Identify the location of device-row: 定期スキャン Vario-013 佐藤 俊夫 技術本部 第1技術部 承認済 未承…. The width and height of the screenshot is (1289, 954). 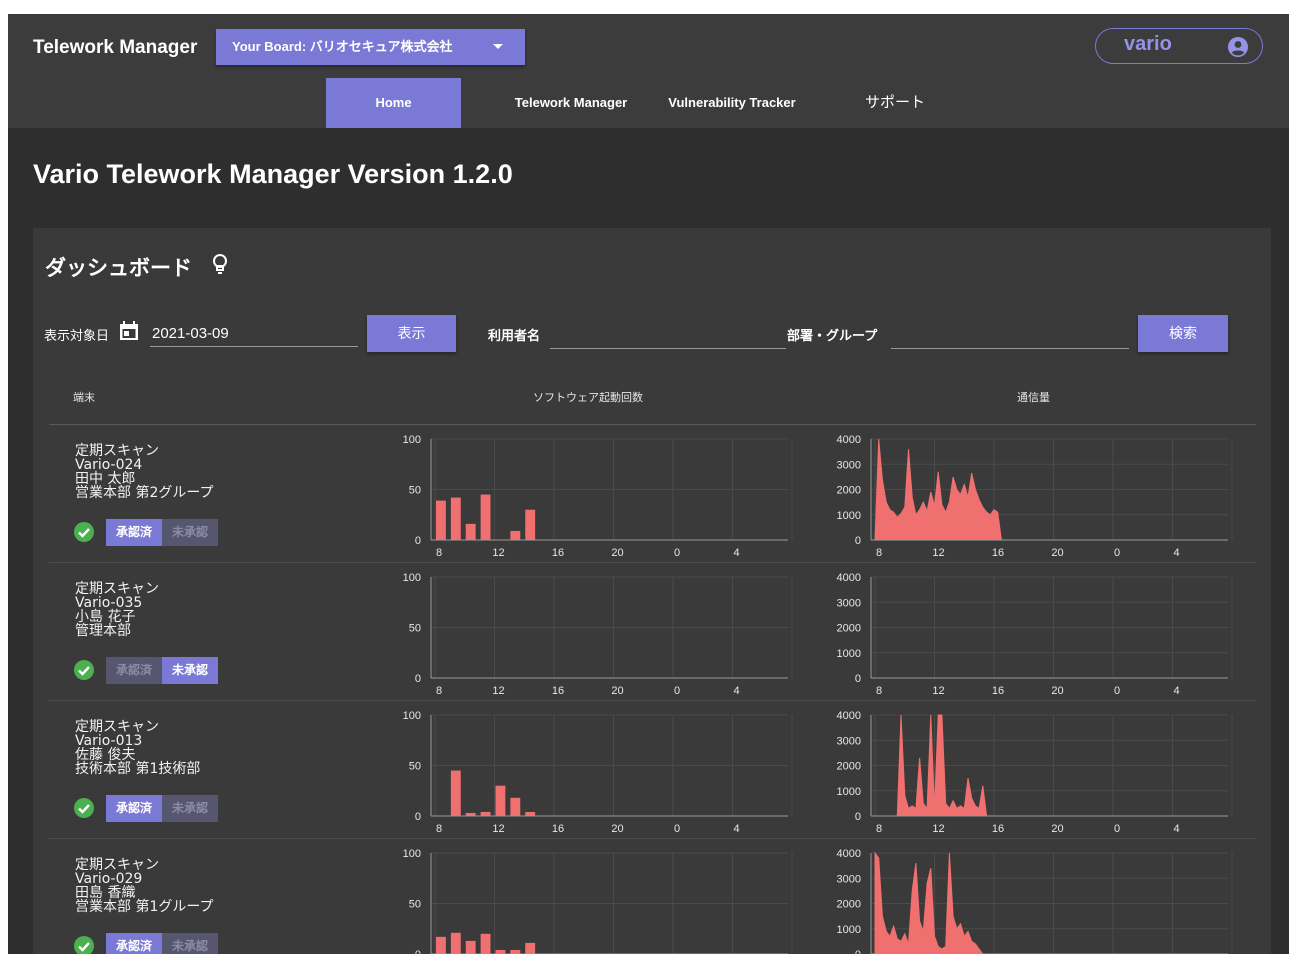
(652, 770).